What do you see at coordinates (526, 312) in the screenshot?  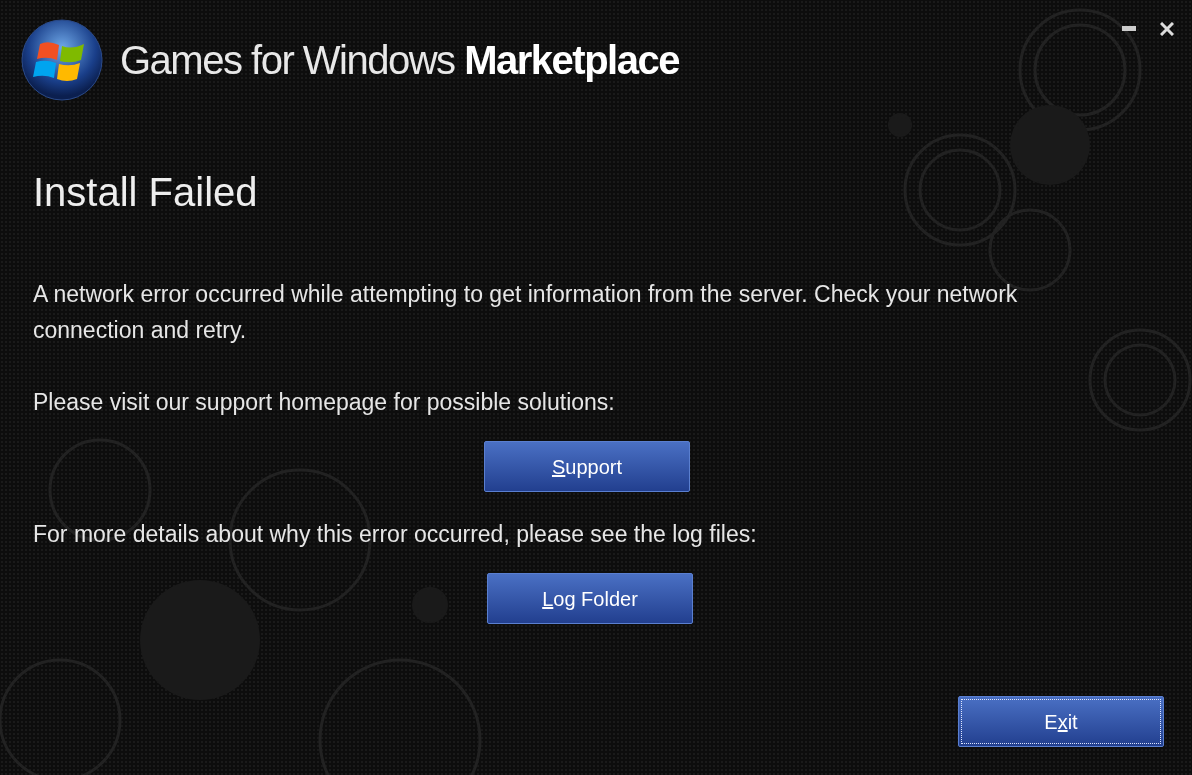 I see `message-text: A network error occurred while attempting to get information from the server. Check your network connection and retry.` at bounding box center [526, 312].